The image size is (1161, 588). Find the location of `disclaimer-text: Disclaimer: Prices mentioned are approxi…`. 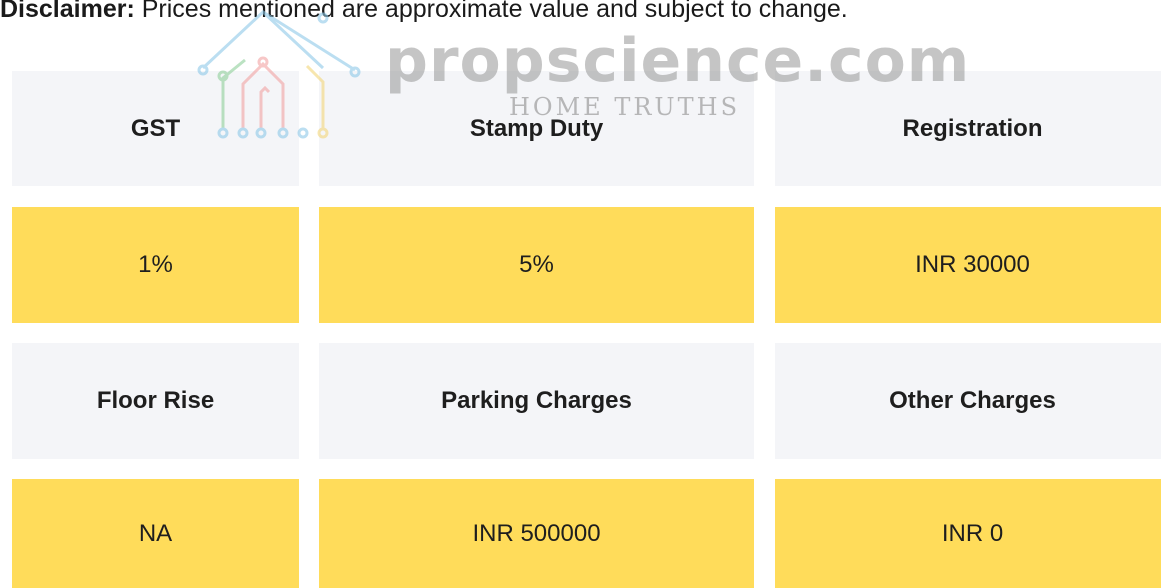

disclaimer-text: Disclaimer: Prices mentioned are approxi… is located at coordinates (424, 13).